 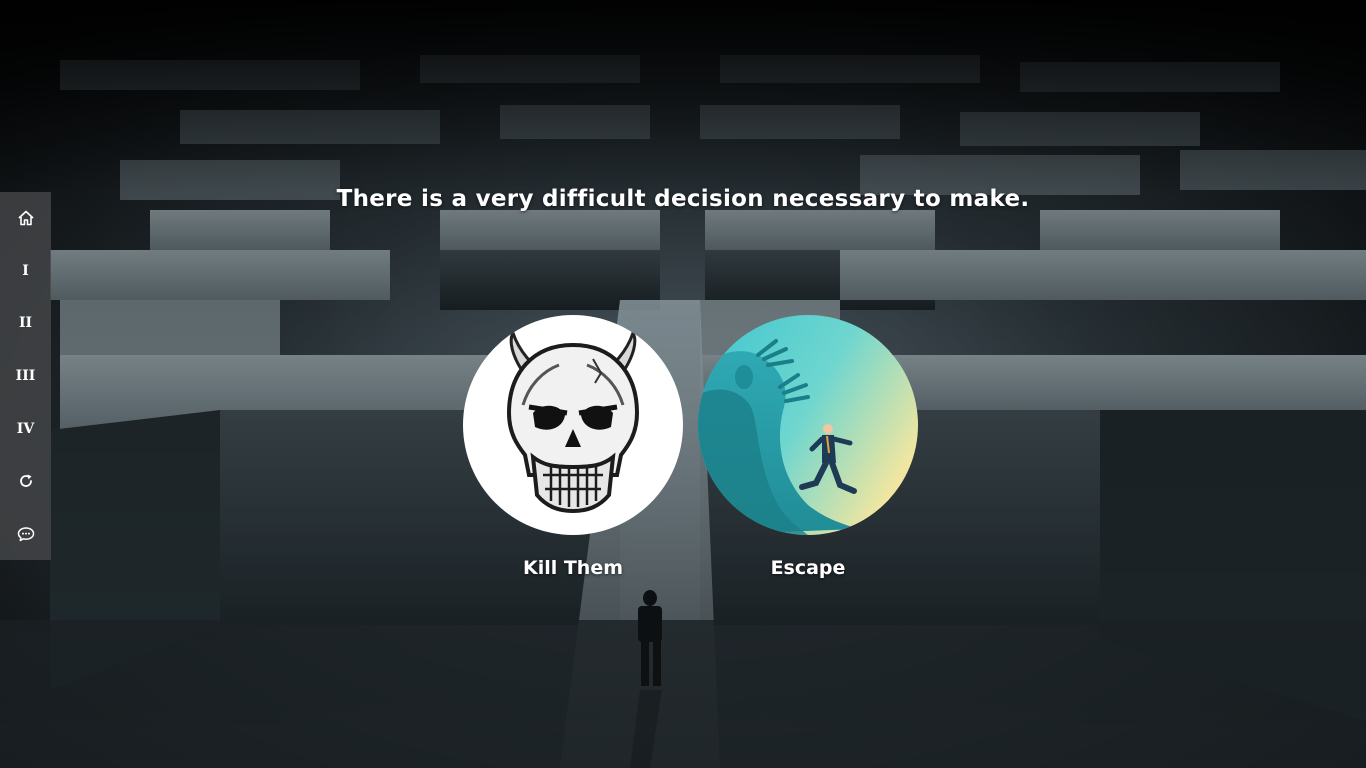 I want to click on sidebar-item-chapter-4: IV, so click(x=25, y=428).